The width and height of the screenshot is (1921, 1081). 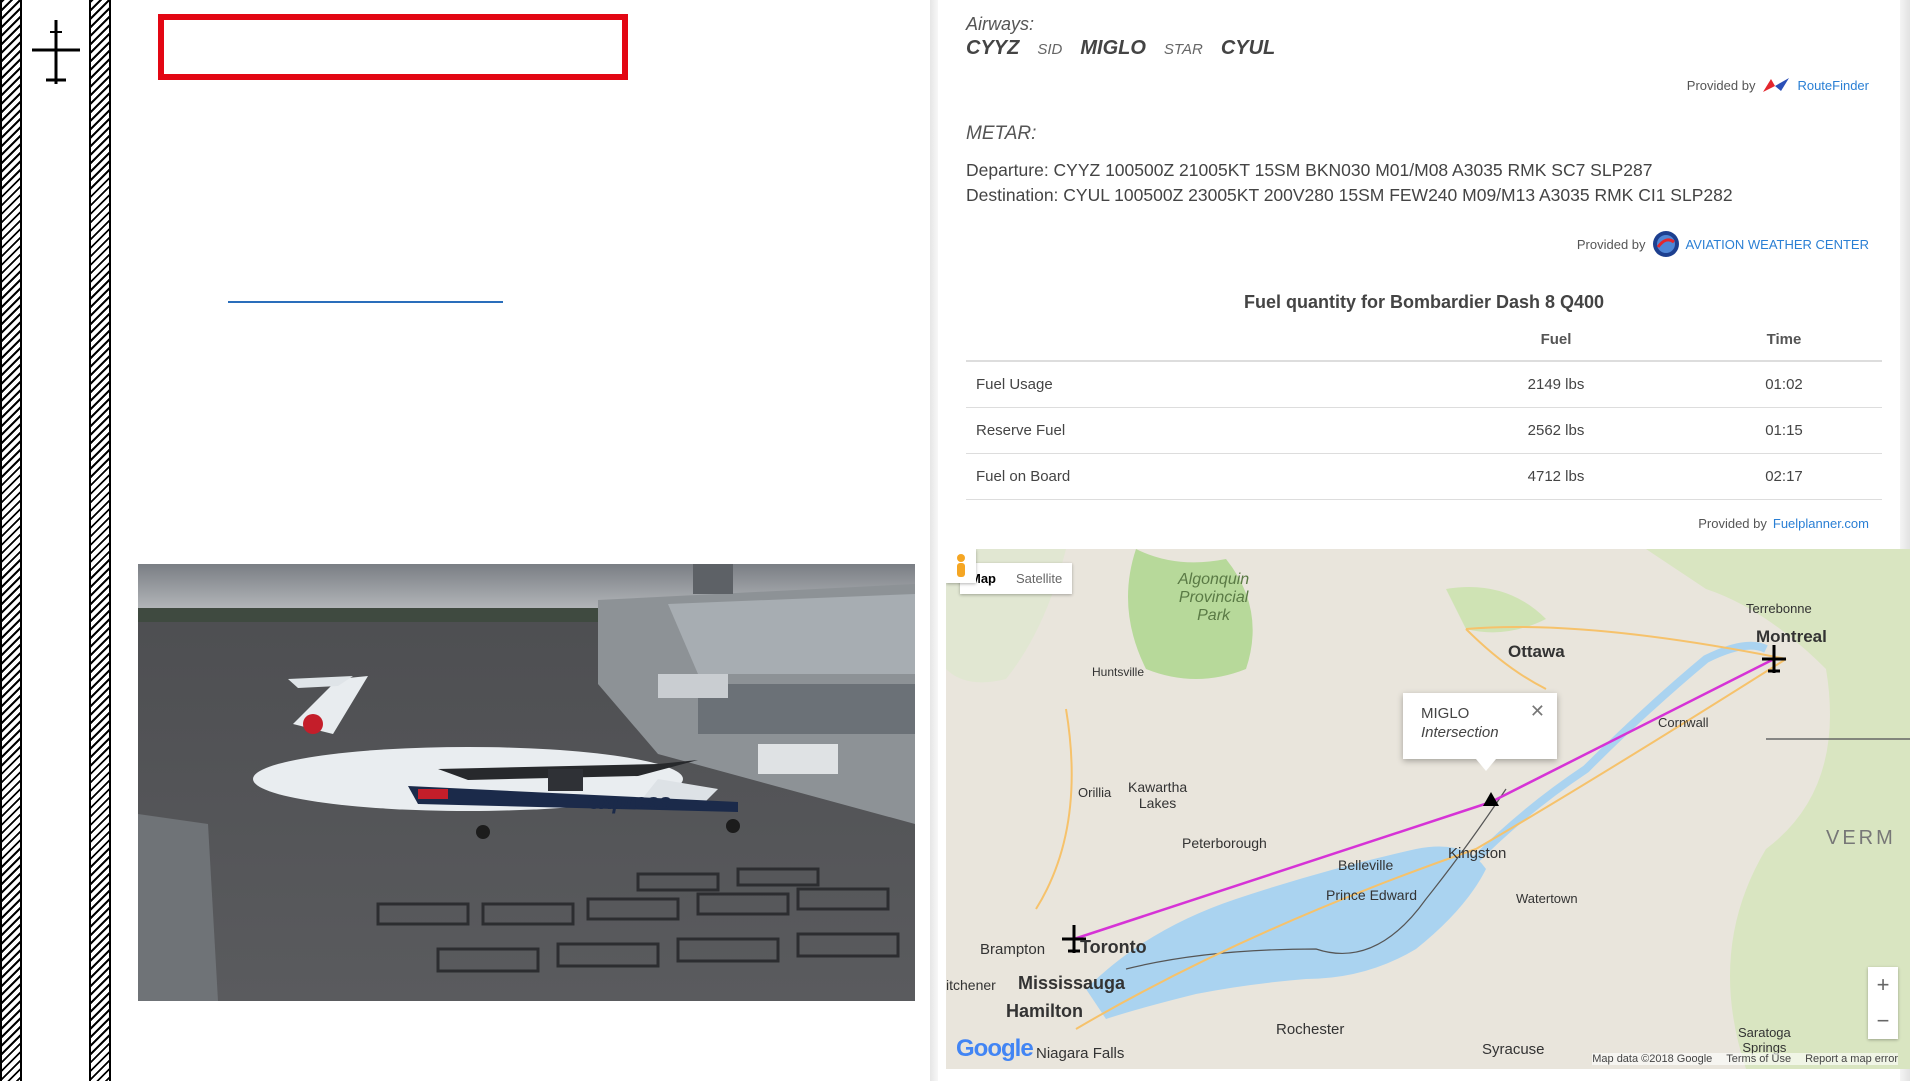 I want to click on time-value: 01:15, so click(x=1784, y=430).